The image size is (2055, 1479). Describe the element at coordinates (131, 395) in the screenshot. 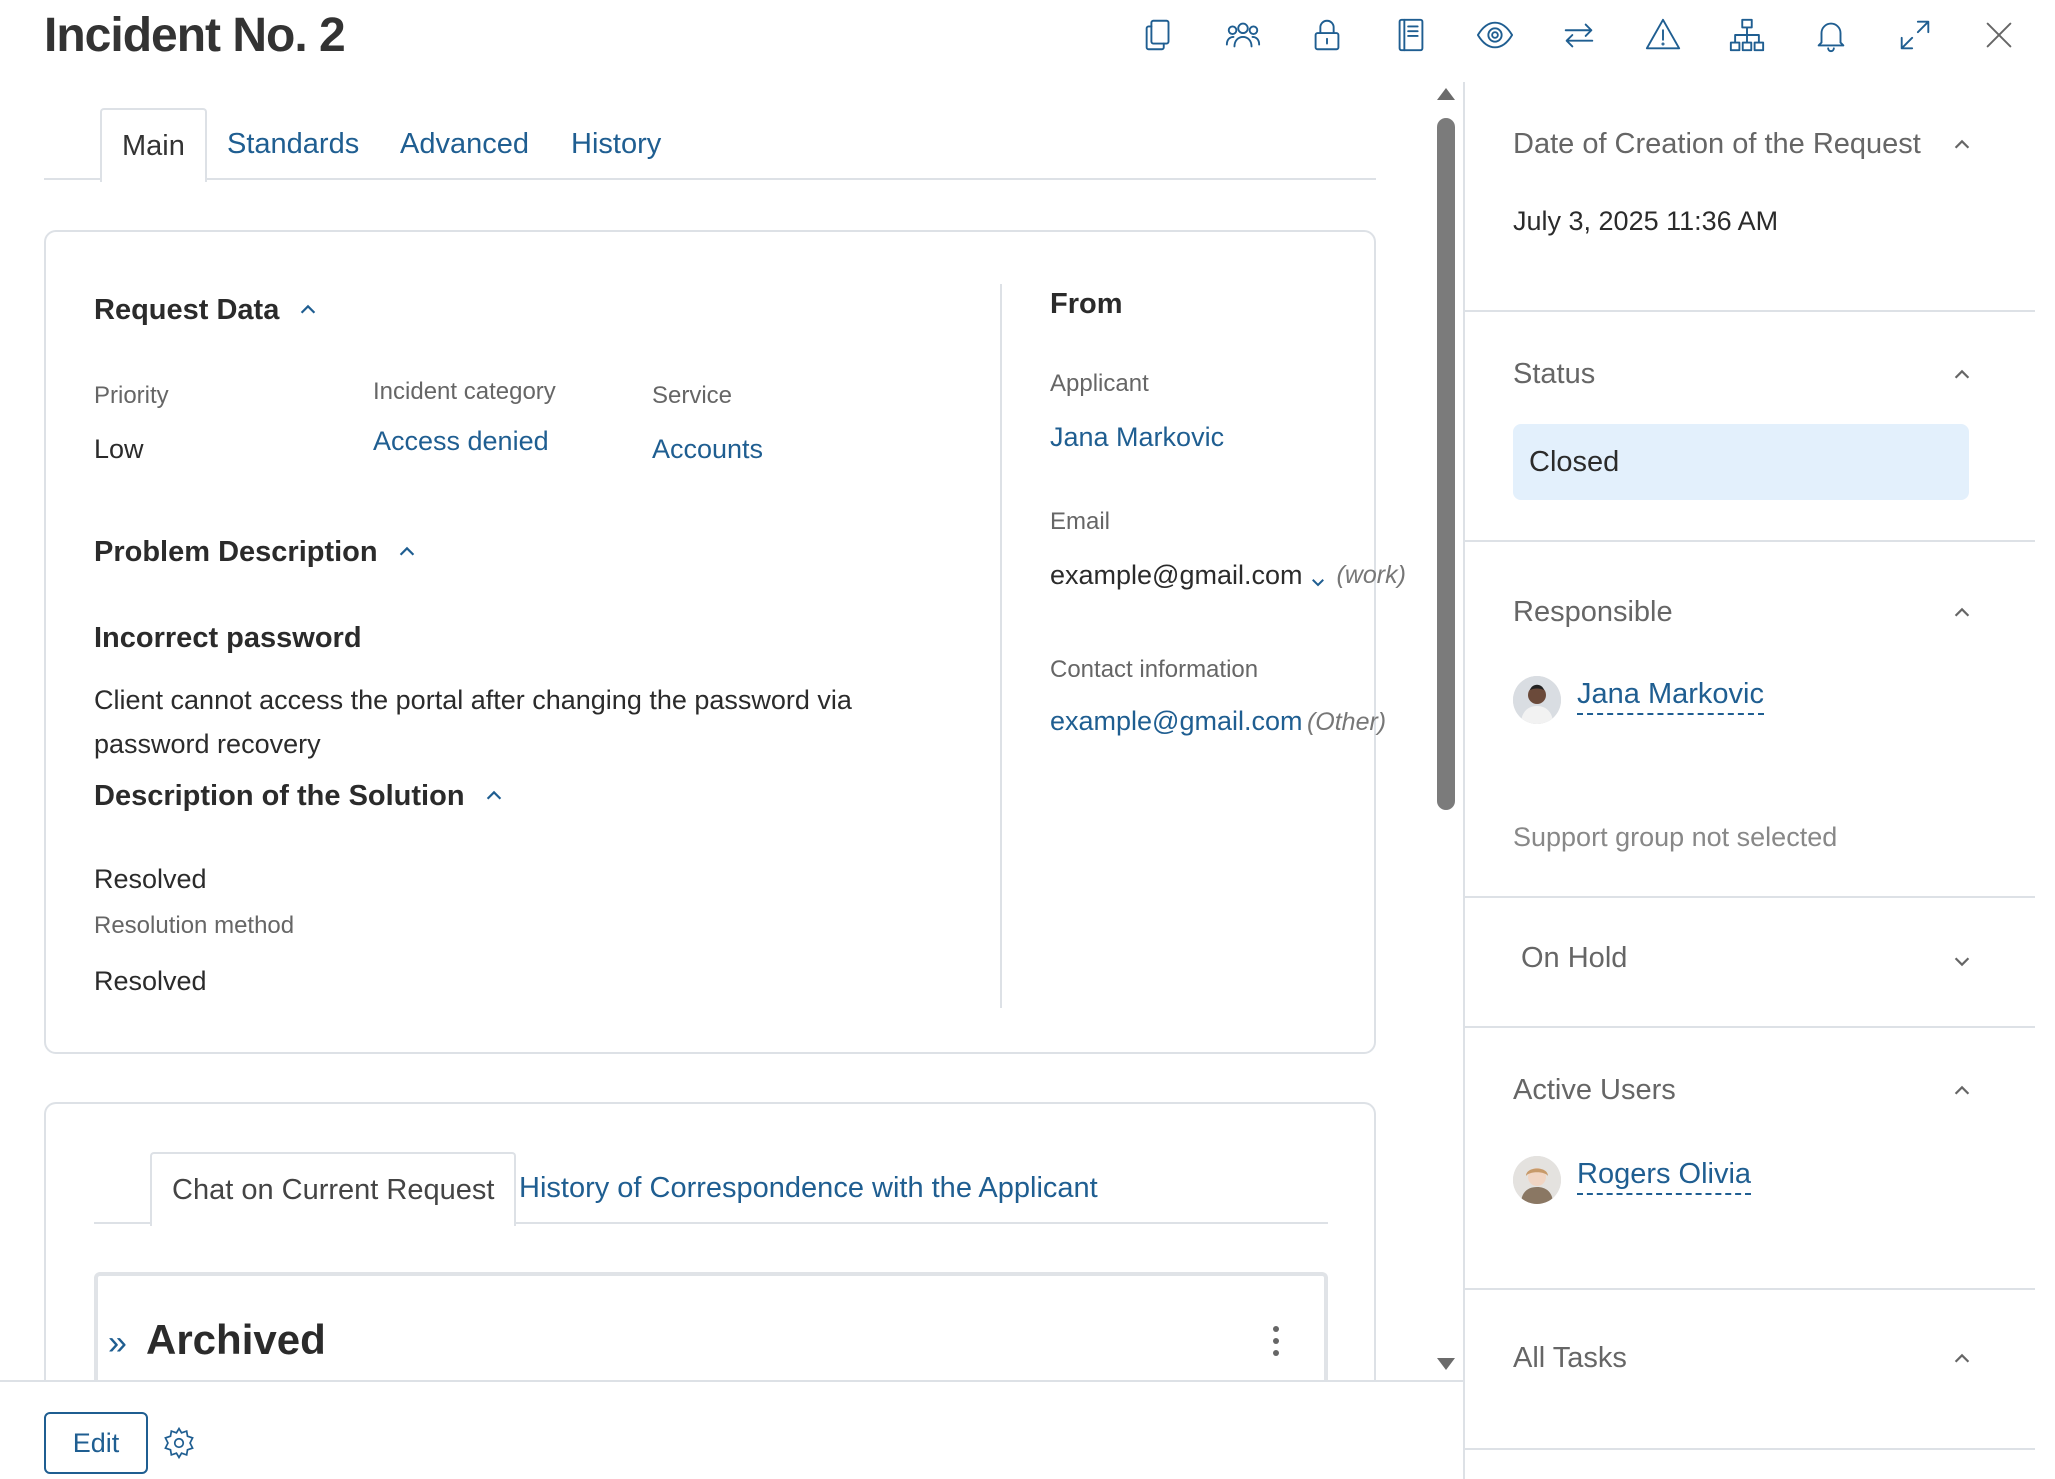

I see `priority-label: Priority` at that location.